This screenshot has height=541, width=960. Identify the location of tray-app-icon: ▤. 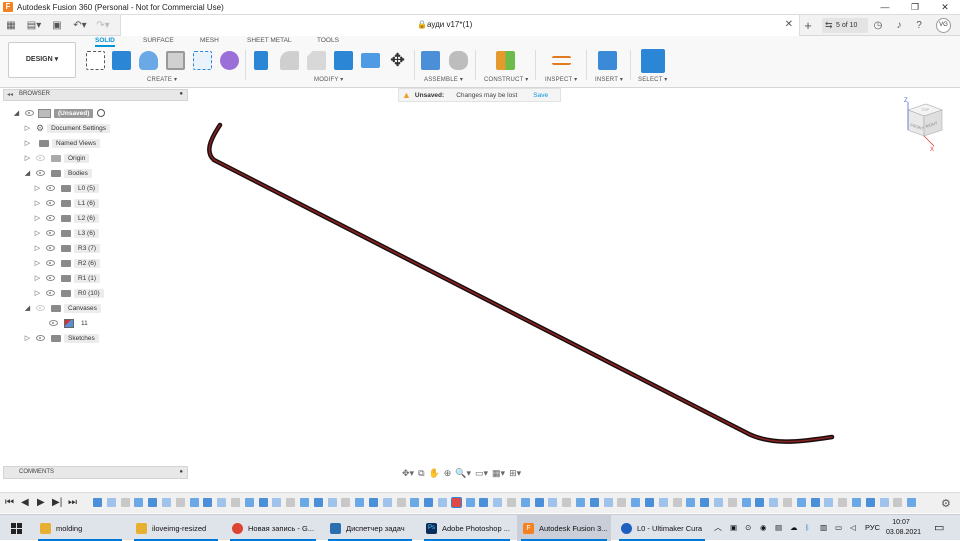
(778, 528).